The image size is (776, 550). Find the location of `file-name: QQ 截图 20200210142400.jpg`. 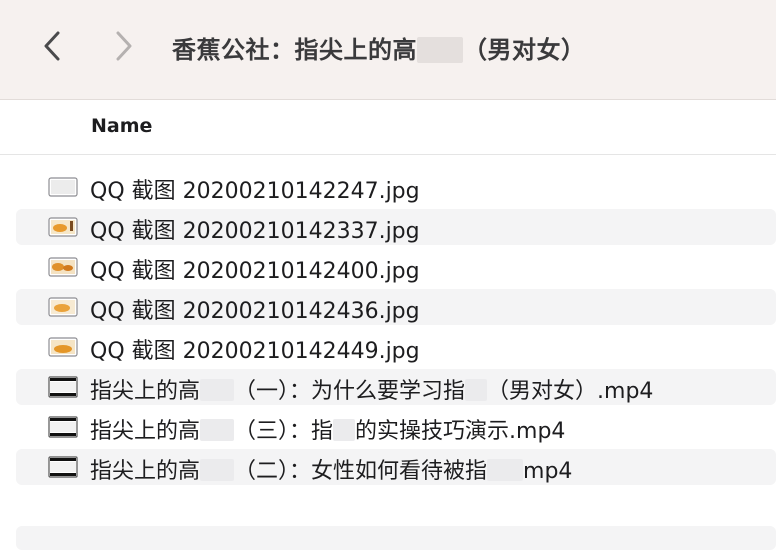

file-name: QQ 截图 20200210142400.jpg is located at coordinates (255, 271).